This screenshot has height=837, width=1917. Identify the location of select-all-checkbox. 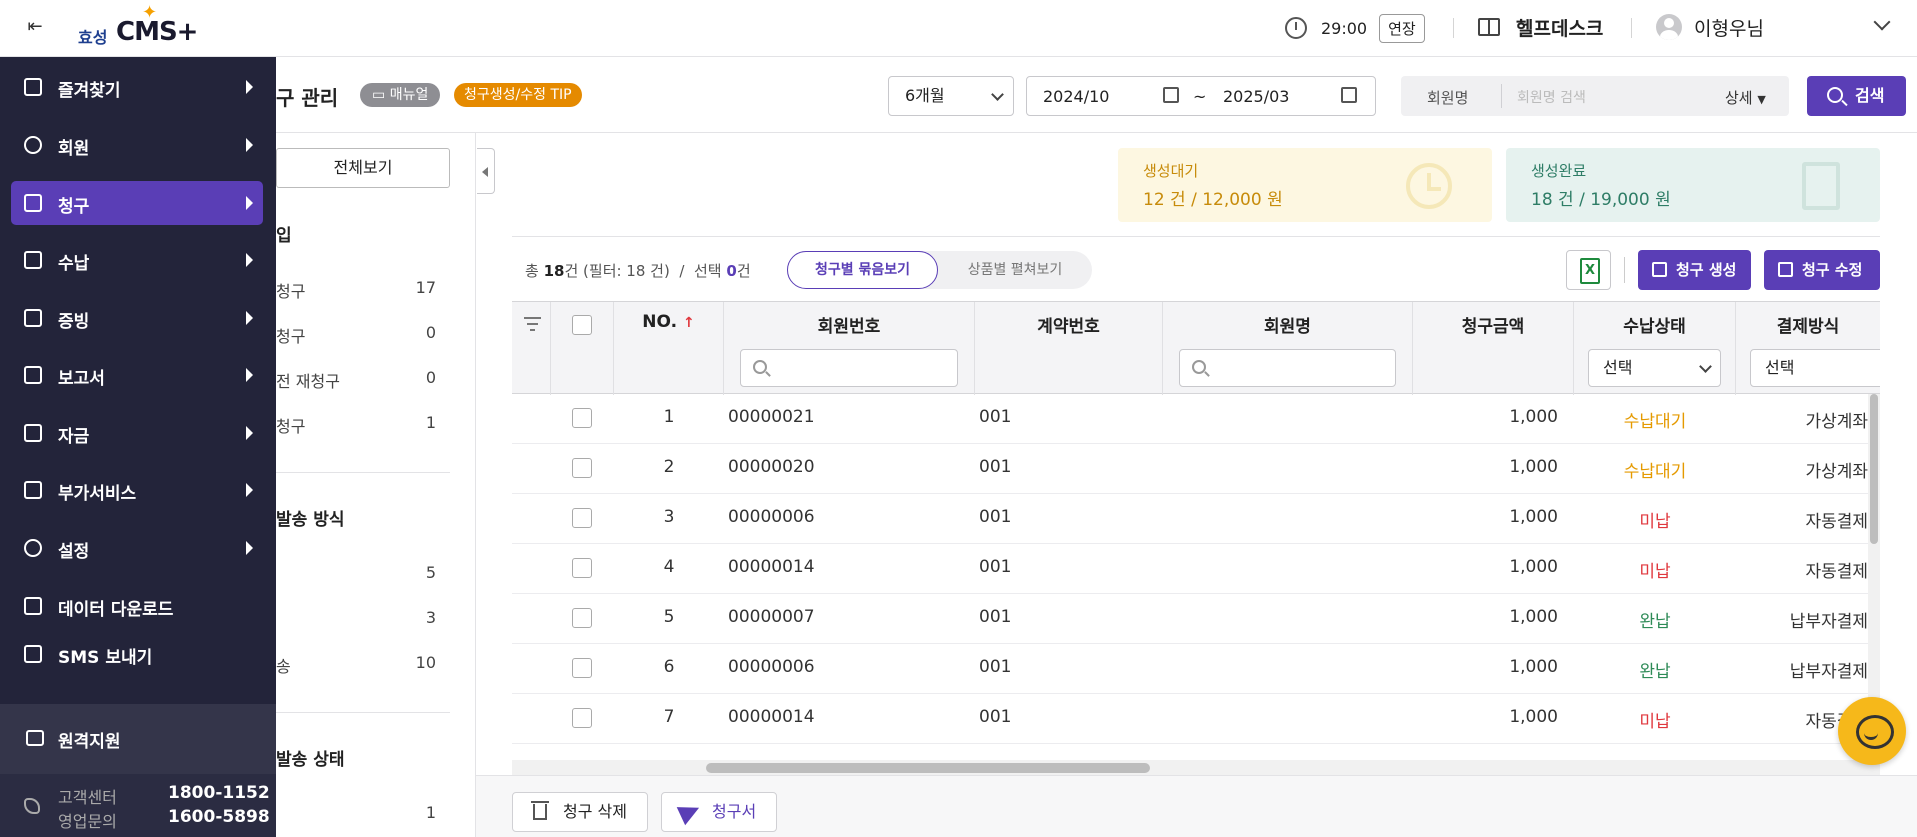
(582, 325).